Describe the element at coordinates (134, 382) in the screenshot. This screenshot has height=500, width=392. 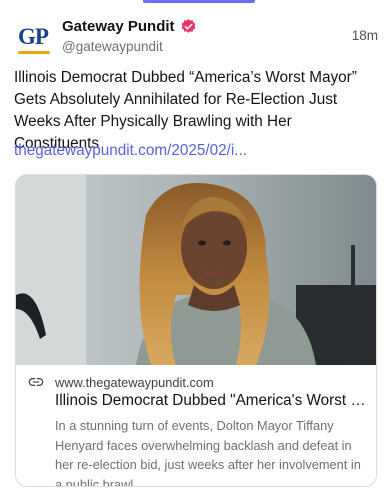
I see `link-preview-domain: www.thegatewaypundit.com` at that location.